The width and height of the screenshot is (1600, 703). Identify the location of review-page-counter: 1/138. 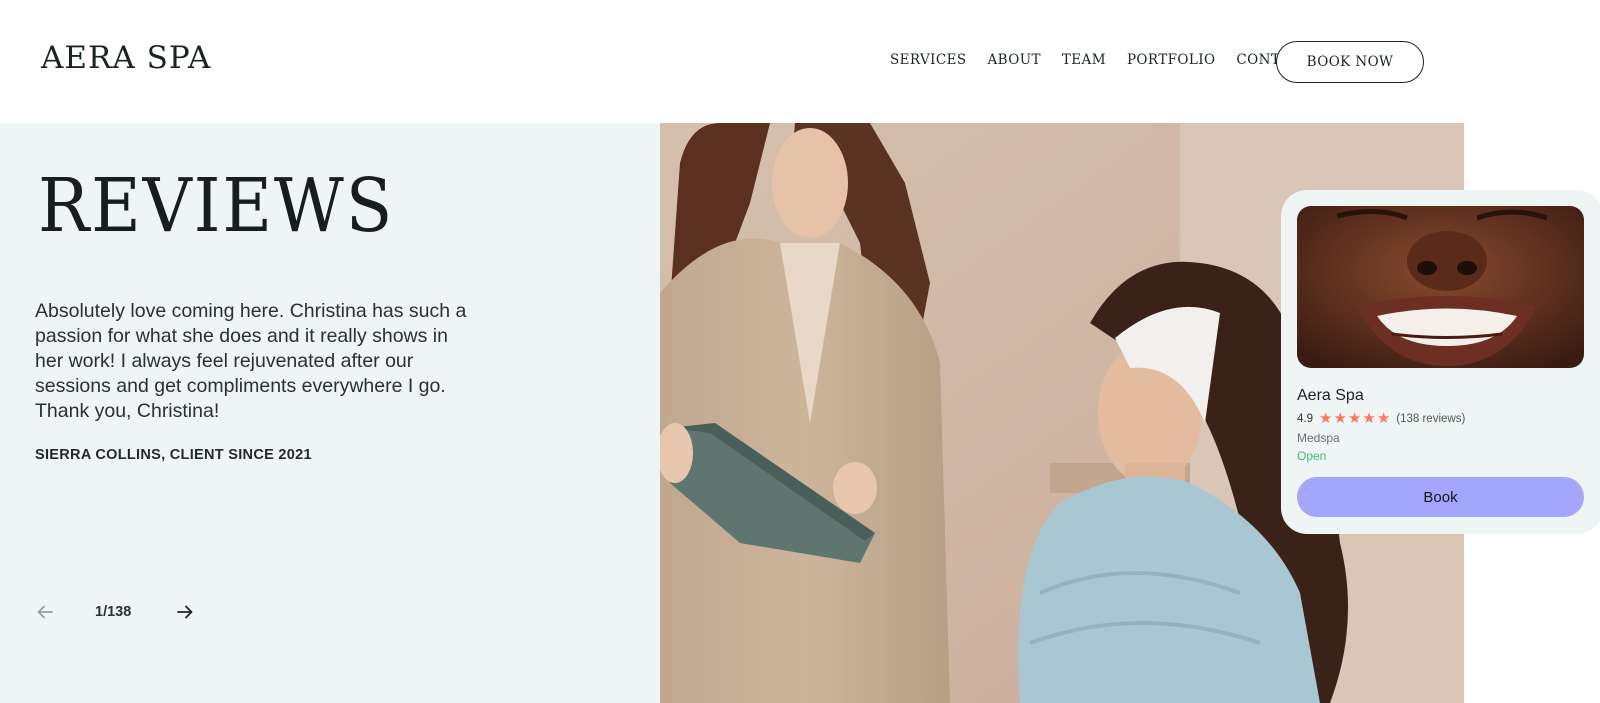
(113, 612).